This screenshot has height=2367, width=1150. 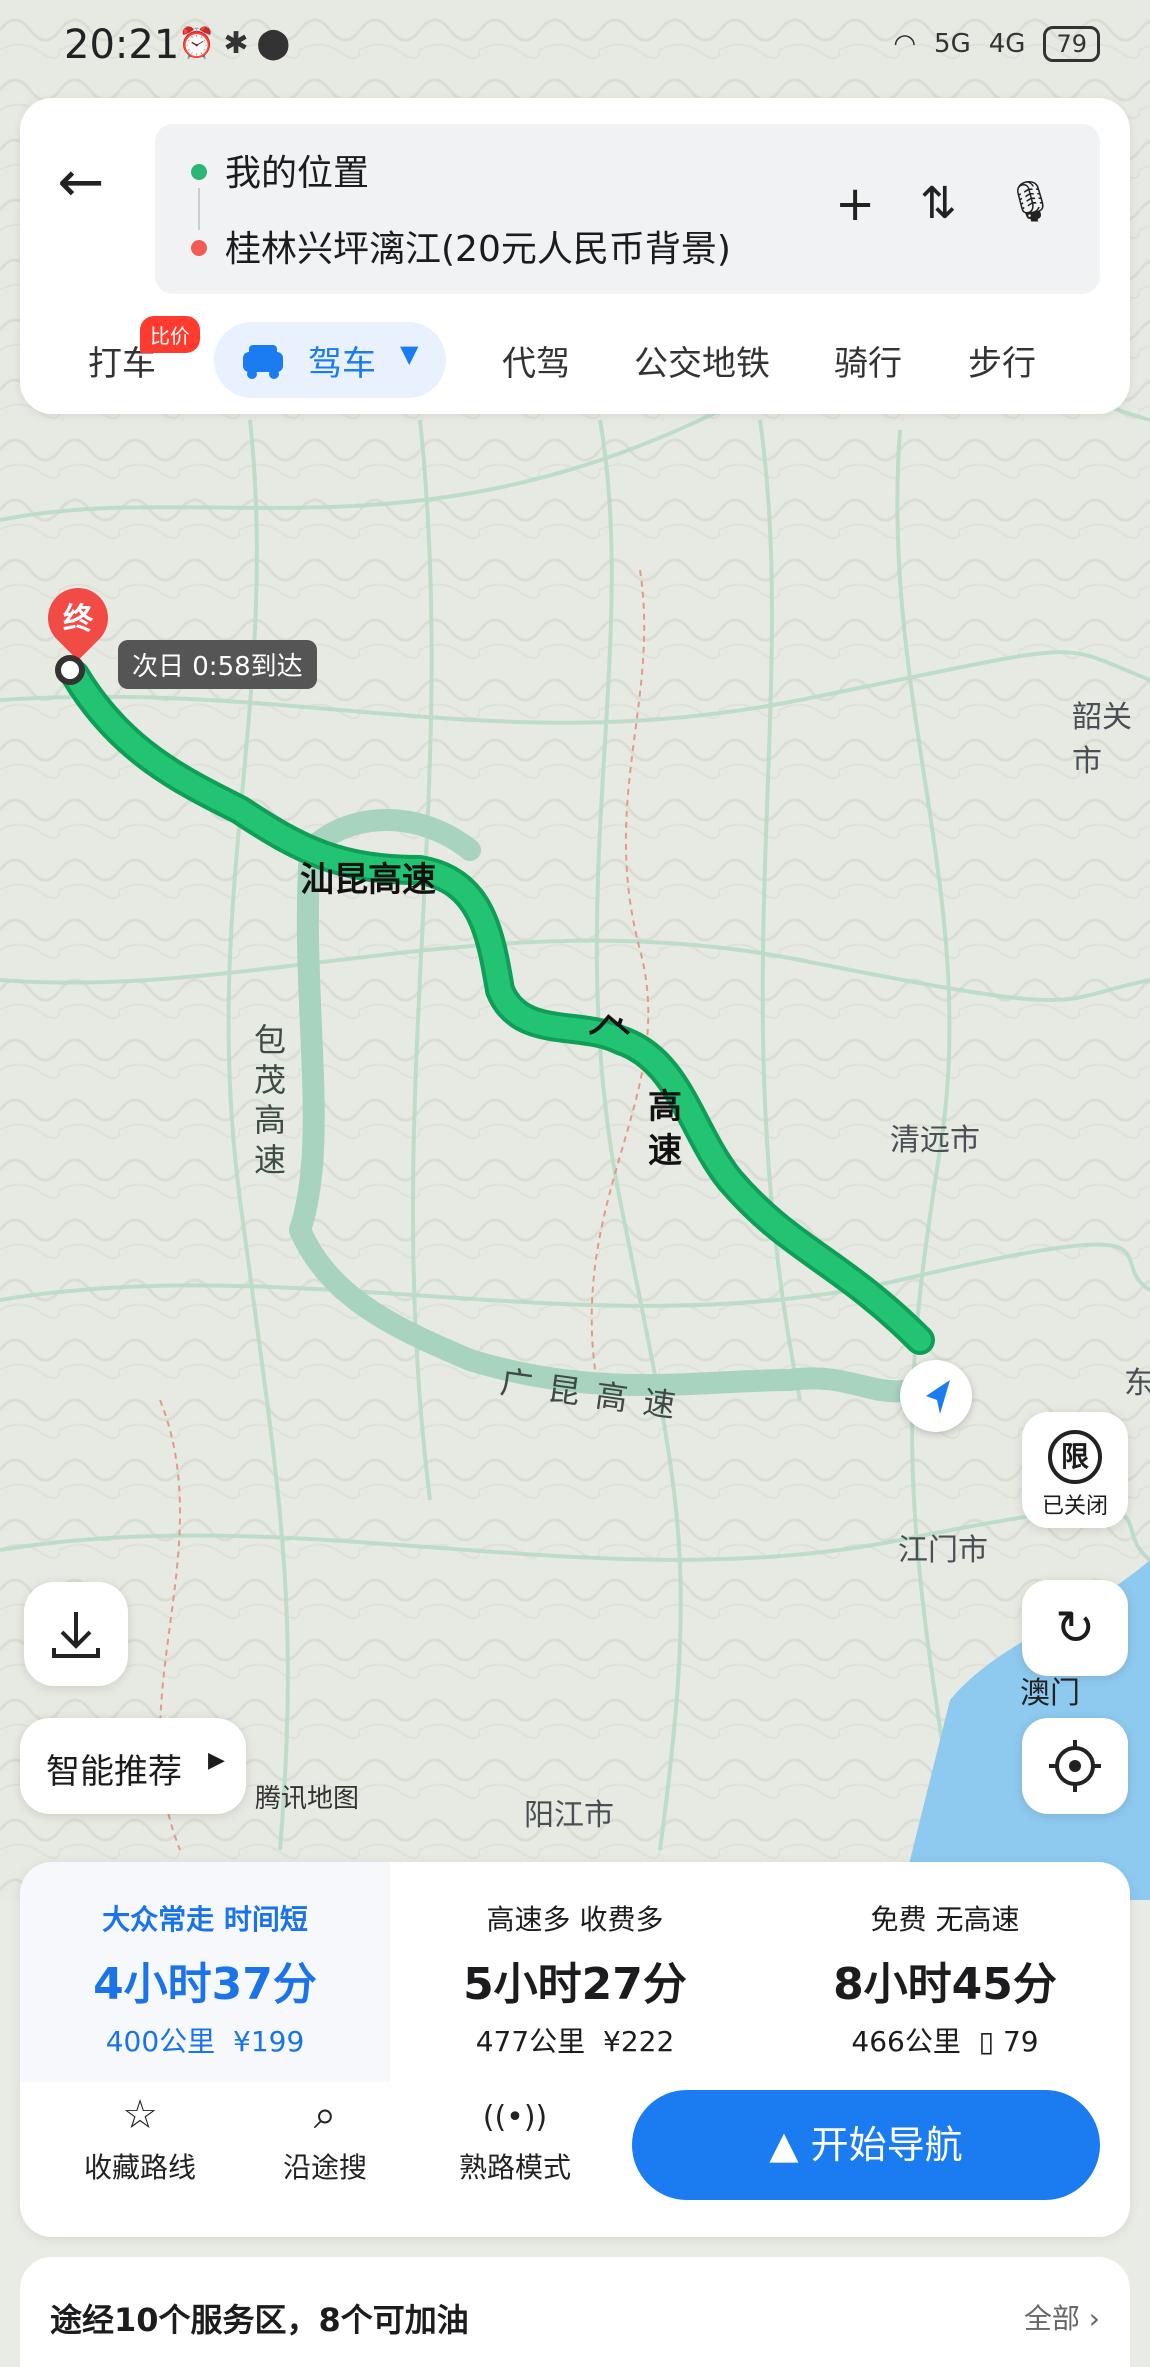 What do you see at coordinates (1137, 1383) in the screenshot?
I see `city-label: 东` at bounding box center [1137, 1383].